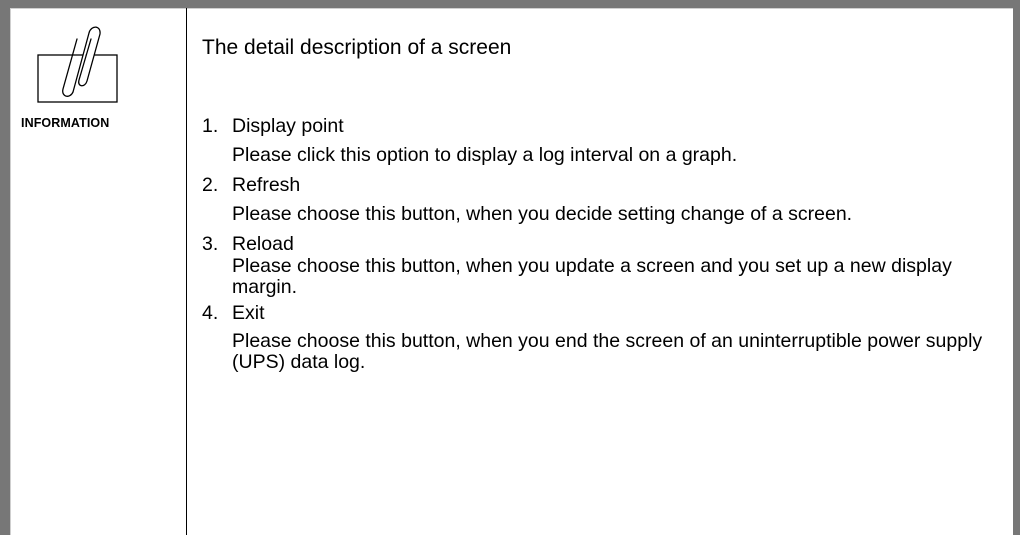 The height and width of the screenshot is (535, 1020). What do you see at coordinates (65, 123) in the screenshot?
I see `information-label: INFORMATION` at bounding box center [65, 123].